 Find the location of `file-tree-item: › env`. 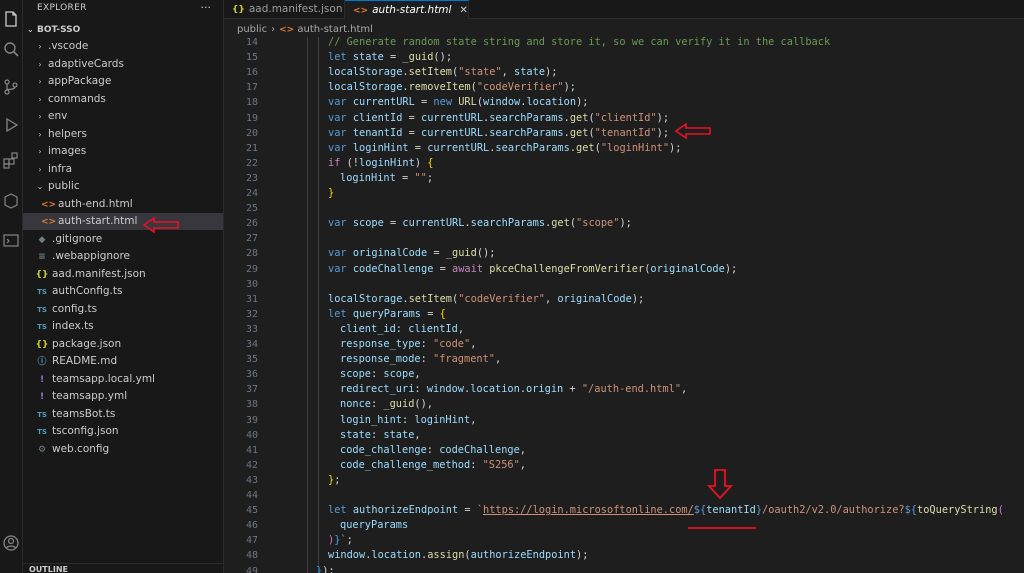

file-tree-item: › env is located at coordinates (123, 116).